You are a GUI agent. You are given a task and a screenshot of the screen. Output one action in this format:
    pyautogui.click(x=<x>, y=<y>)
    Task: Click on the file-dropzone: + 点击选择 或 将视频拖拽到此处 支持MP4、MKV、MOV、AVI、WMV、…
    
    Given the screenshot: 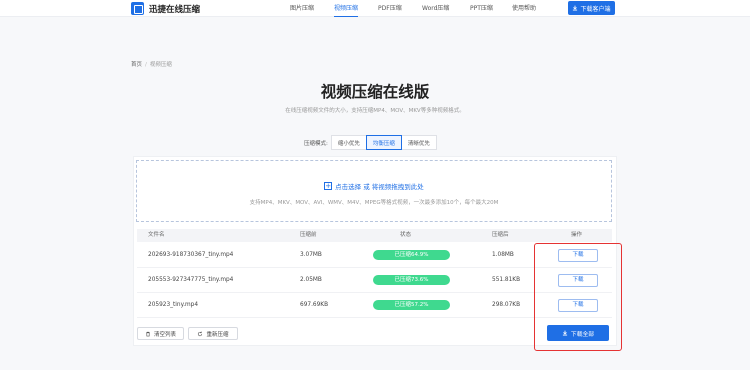 What is the action you would take?
    pyautogui.click(x=374, y=191)
    